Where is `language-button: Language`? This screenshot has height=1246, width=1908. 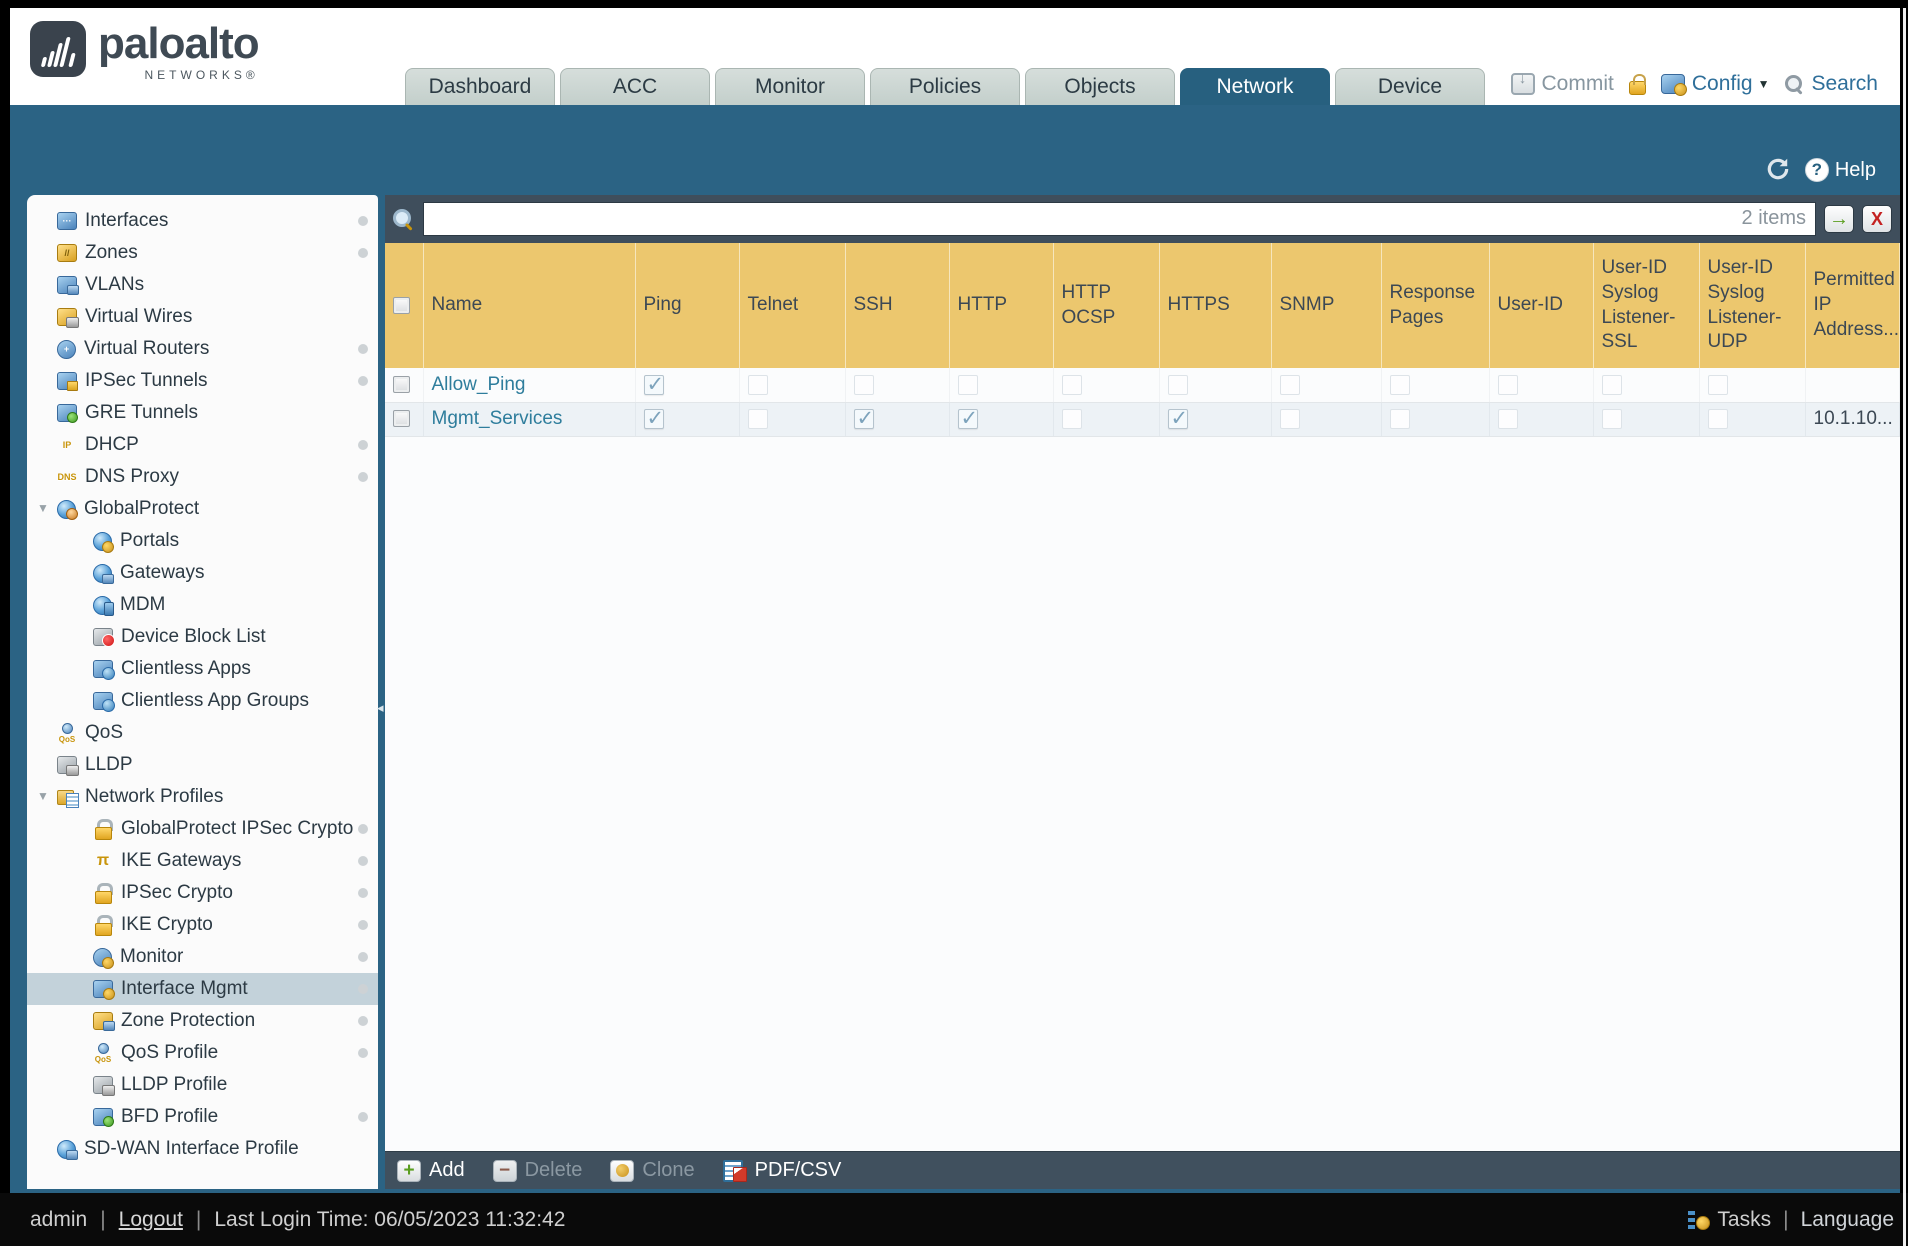 language-button: Language is located at coordinates (1847, 1220).